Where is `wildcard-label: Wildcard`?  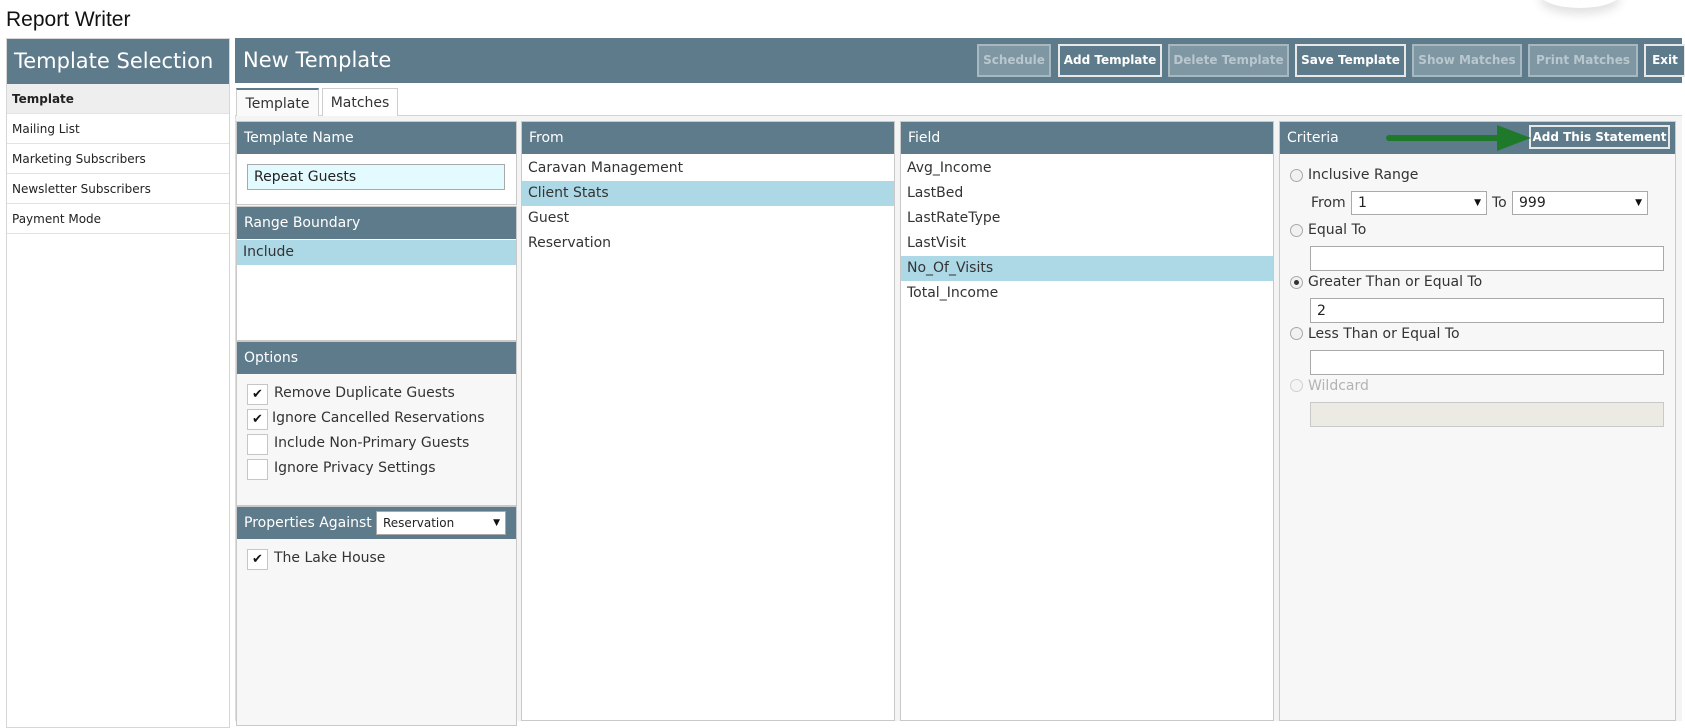
wildcard-label: Wildcard is located at coordinates (1338, 386).